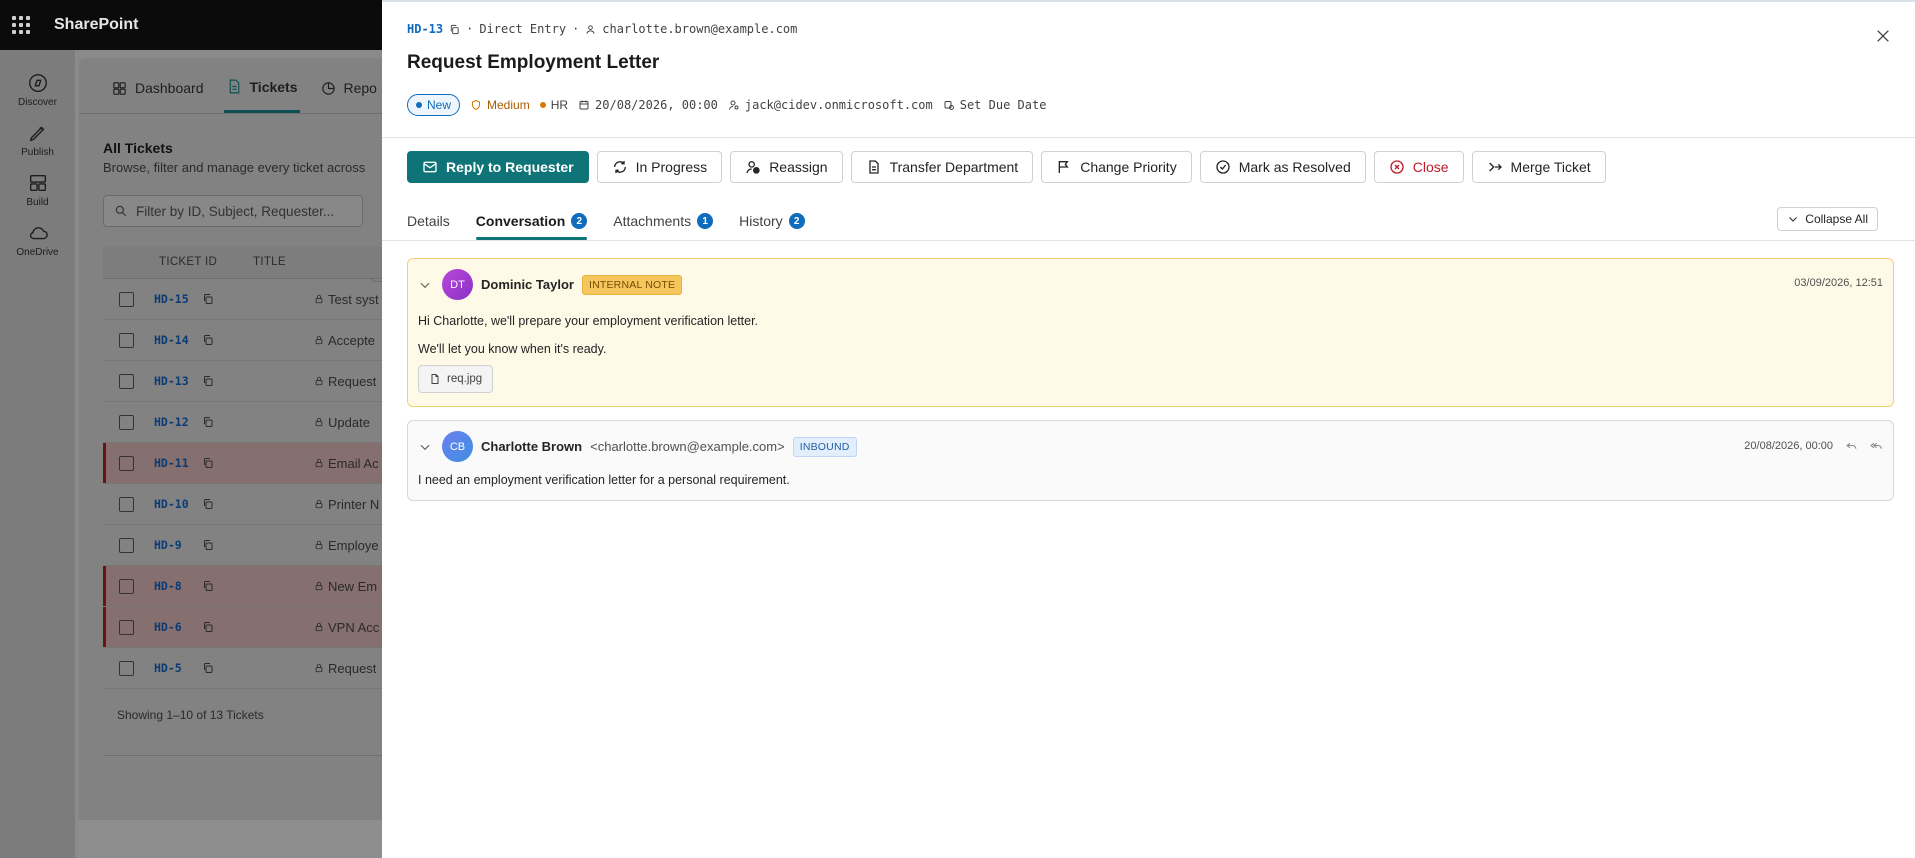 The image size is (1915, 858). Describe the element at coordinates (176, 422) in the screenshot. I see `row-ticket-id: HD-12` at that location.